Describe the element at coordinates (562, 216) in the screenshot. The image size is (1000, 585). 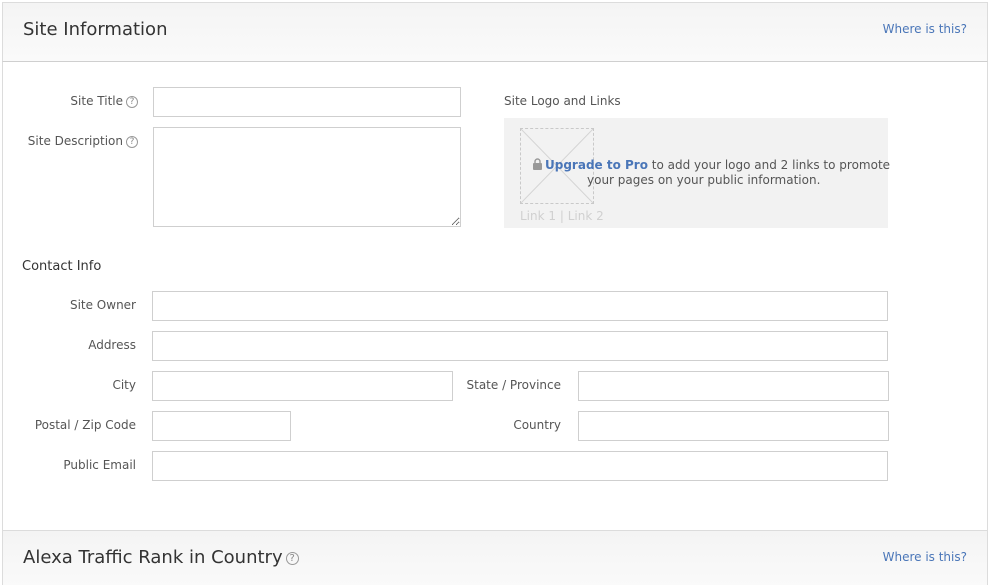
I see `logo-links-placeholder: Link 1 | Link 2` at that location.